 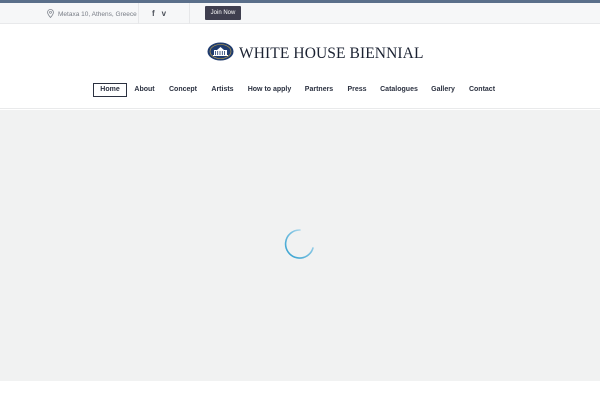 I want to click on top-bar: Metaxa 10, Athens, Greece f v Join Now, so click(x=300, y=13).